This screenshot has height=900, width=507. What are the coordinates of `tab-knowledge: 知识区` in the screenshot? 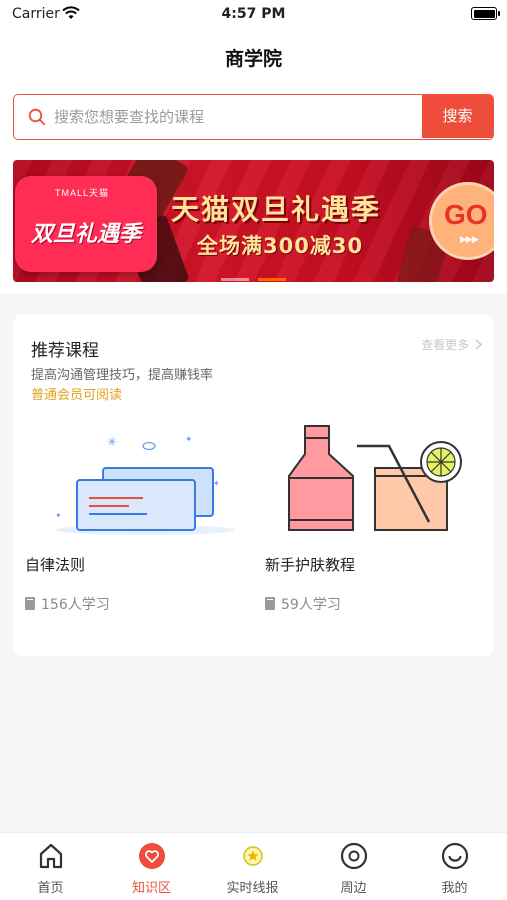 It's located at (151, 866).